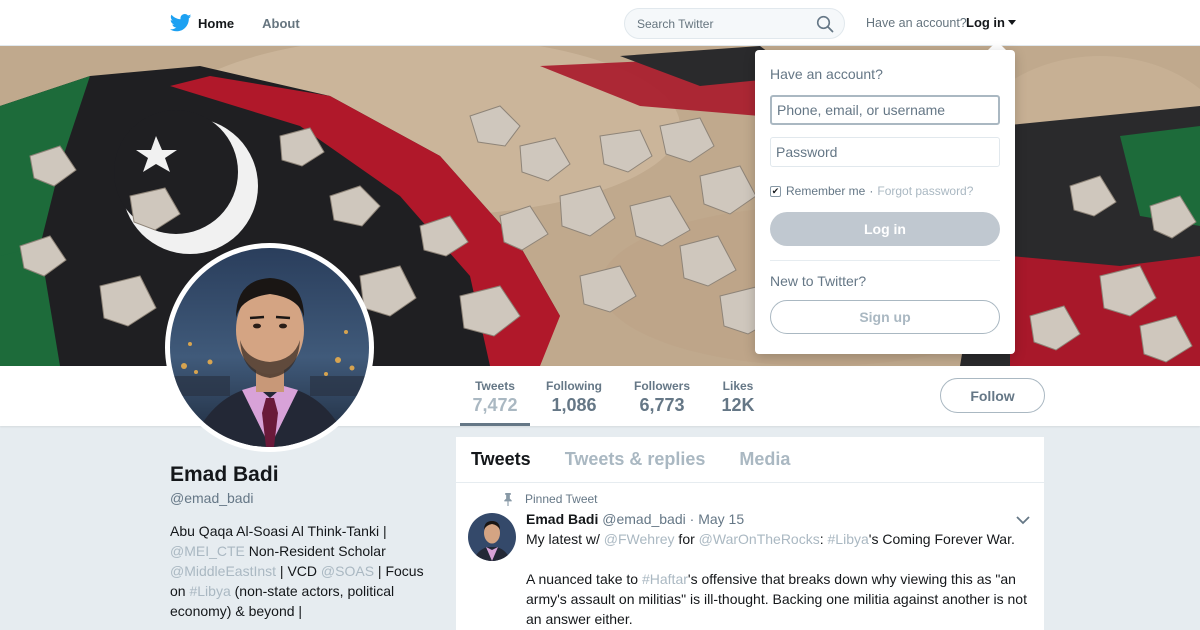 The height and width of the screenshot is (630, 1200). What do you see at coordinates (1023, 520) in the screenshot?
I see `chevron-down-icon` at bounding box center [1023, 520].